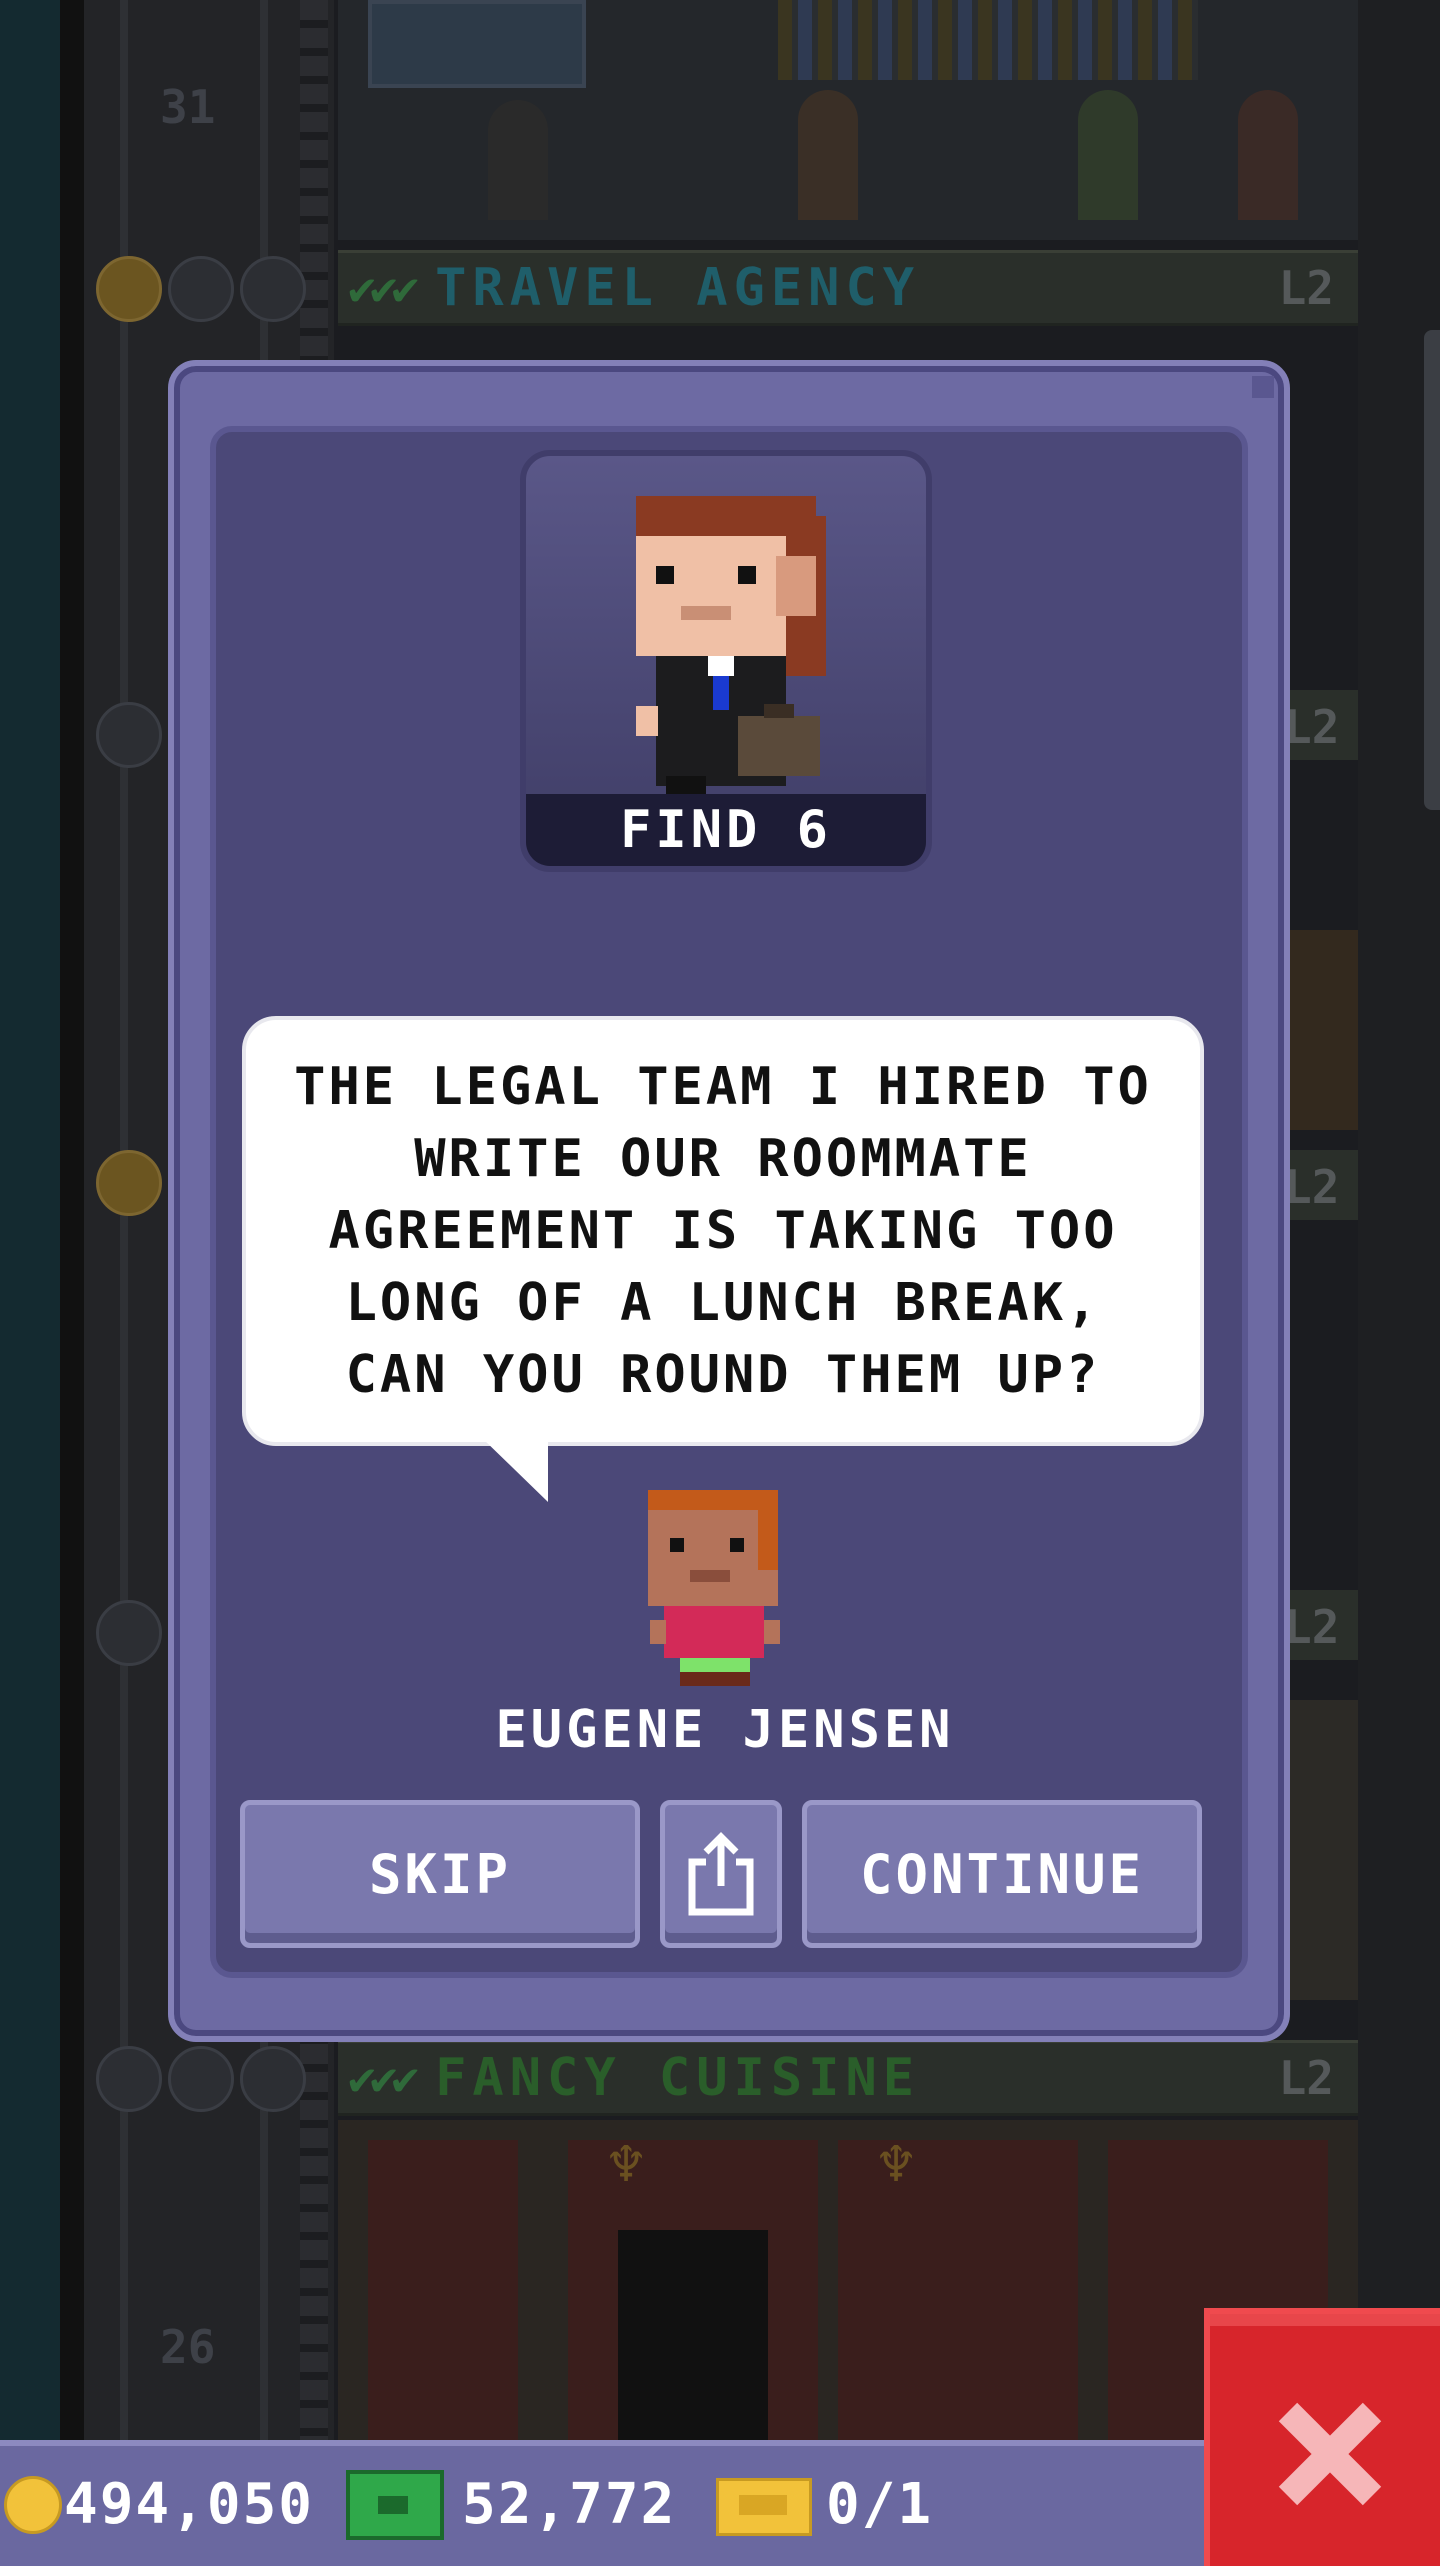  What do you see at coordinates (188, 2347) in the screenshot?
I see `floor-number: 26` at bounding box center [188, 2347].